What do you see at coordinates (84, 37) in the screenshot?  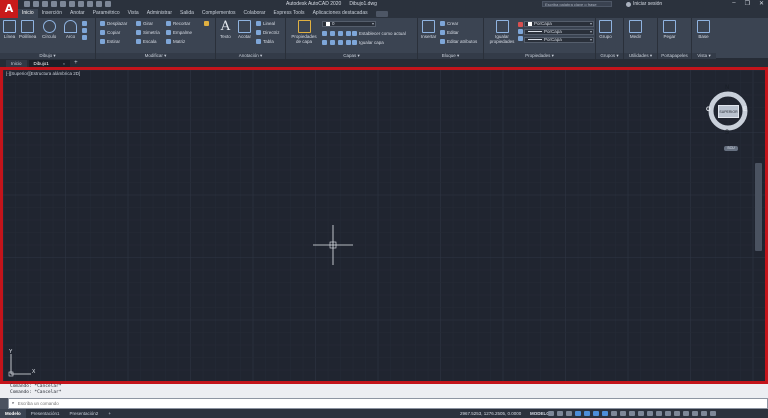 I see `ellipse-icon` at bounding box center [84, 37].